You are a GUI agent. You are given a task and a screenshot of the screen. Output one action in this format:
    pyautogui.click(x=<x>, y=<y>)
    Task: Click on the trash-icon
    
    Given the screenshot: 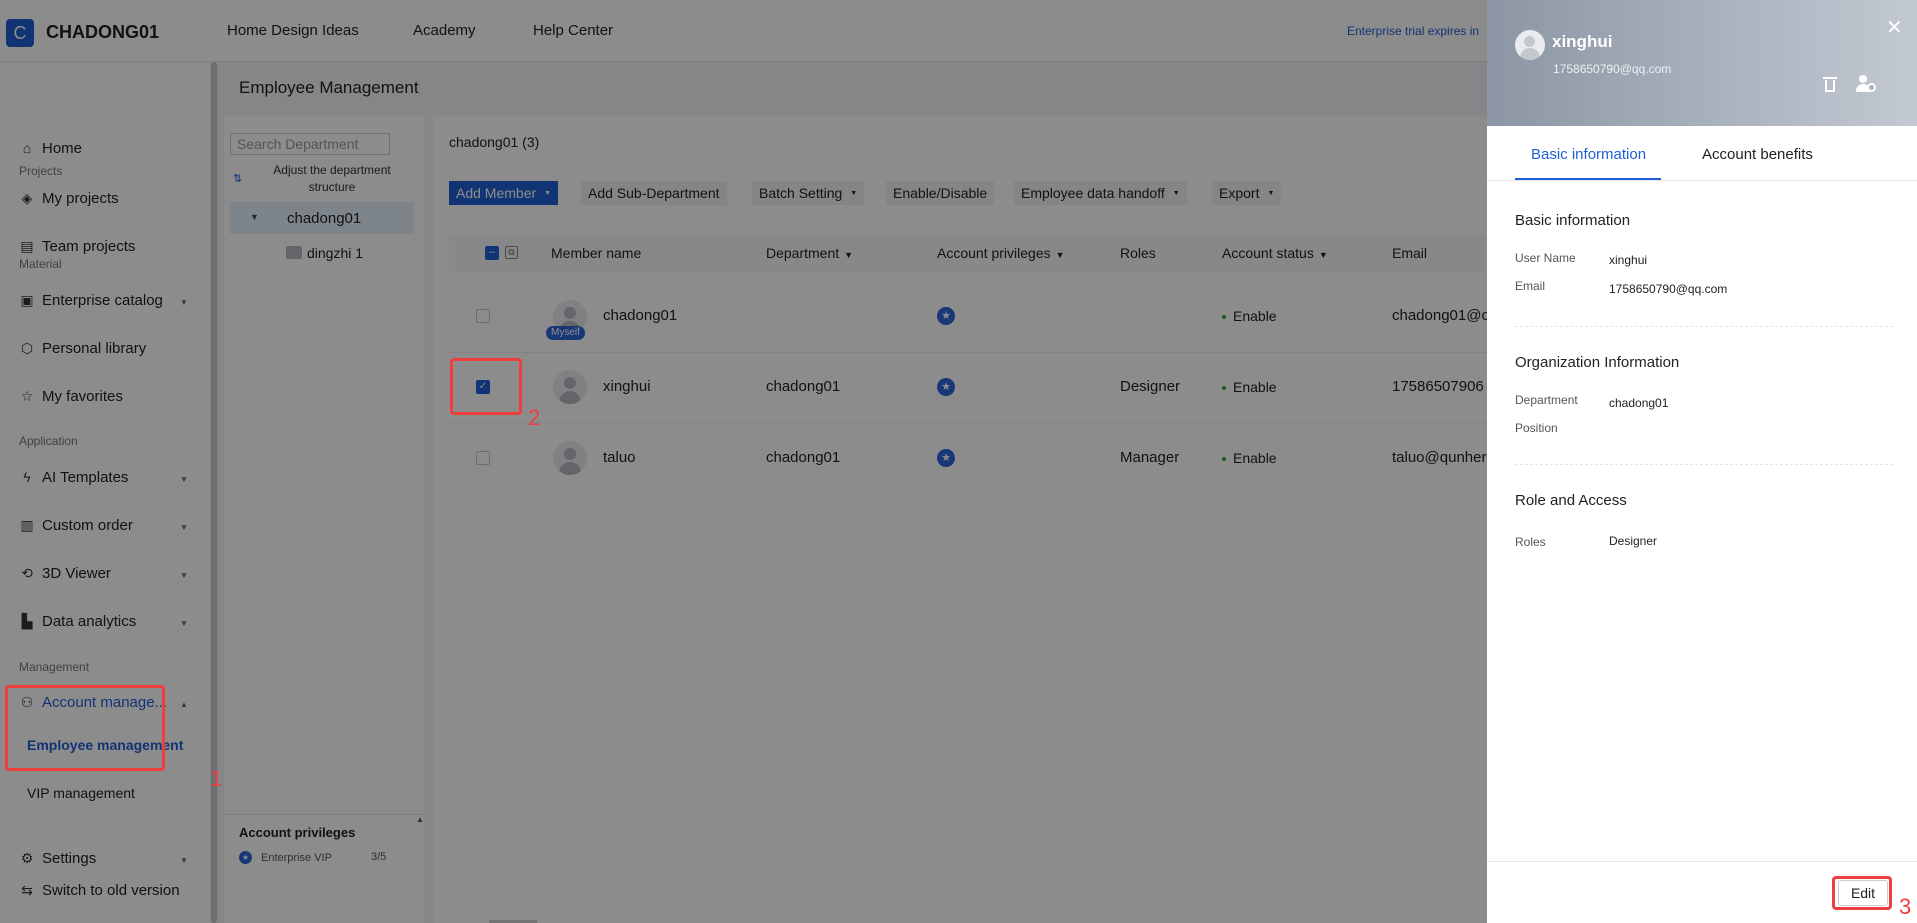 What is the action you would take?
    pyautogui.click(x=1830, y=84)
    